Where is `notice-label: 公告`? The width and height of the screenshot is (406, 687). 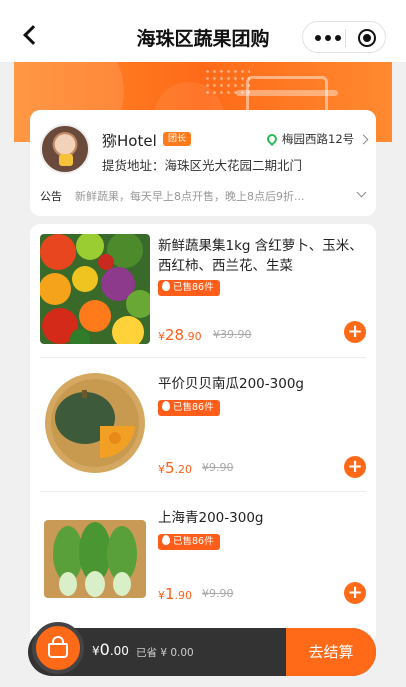
notice-label: 公告 is located at coordinates (51, 196).